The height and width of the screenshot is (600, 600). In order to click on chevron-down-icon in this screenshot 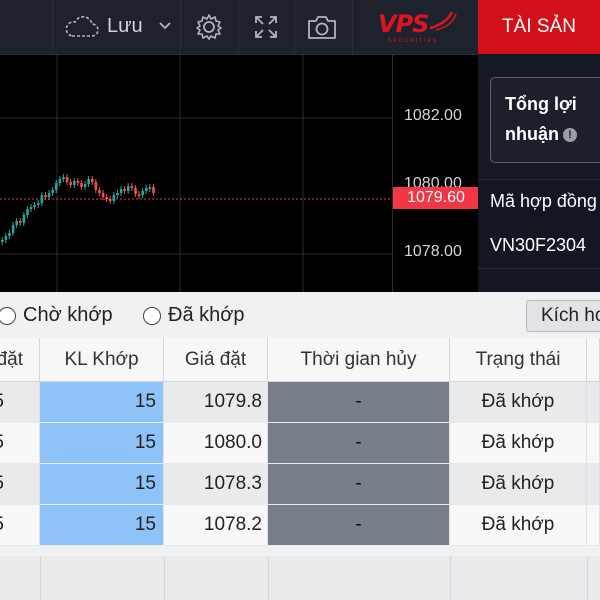, I will do `click(165, 29)`.